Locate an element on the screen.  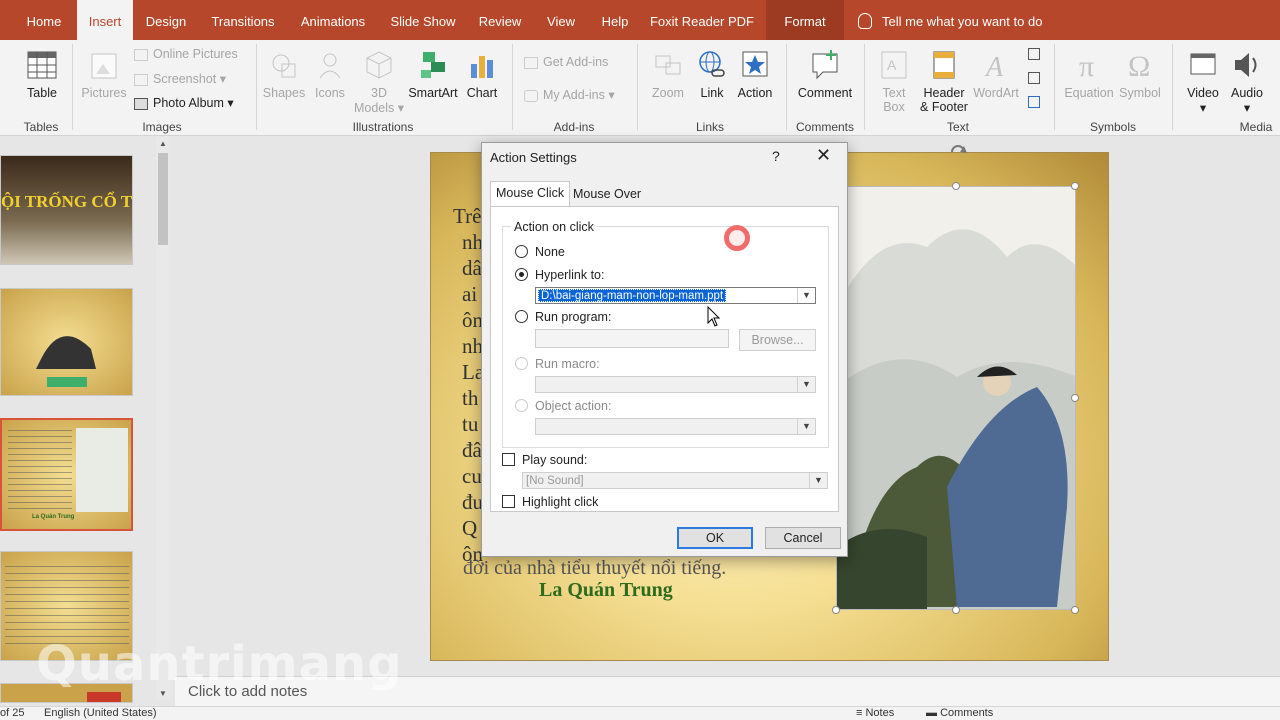
header-footer-button: Header & Footer is located at coordinates (944, 81).